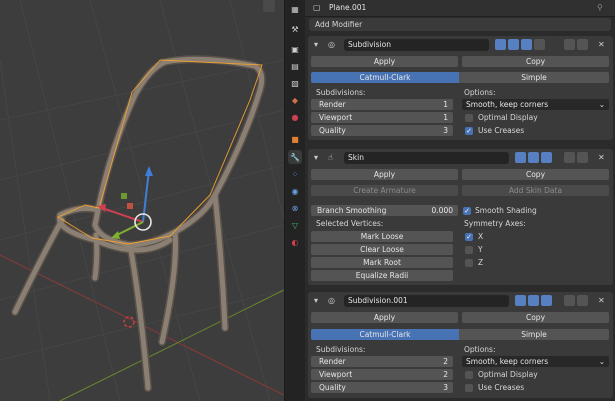  What do you see at coordinates (295, 208) in the screenshot?
I see `constraints-icon: ⊗` at bounding box center [295, 208].